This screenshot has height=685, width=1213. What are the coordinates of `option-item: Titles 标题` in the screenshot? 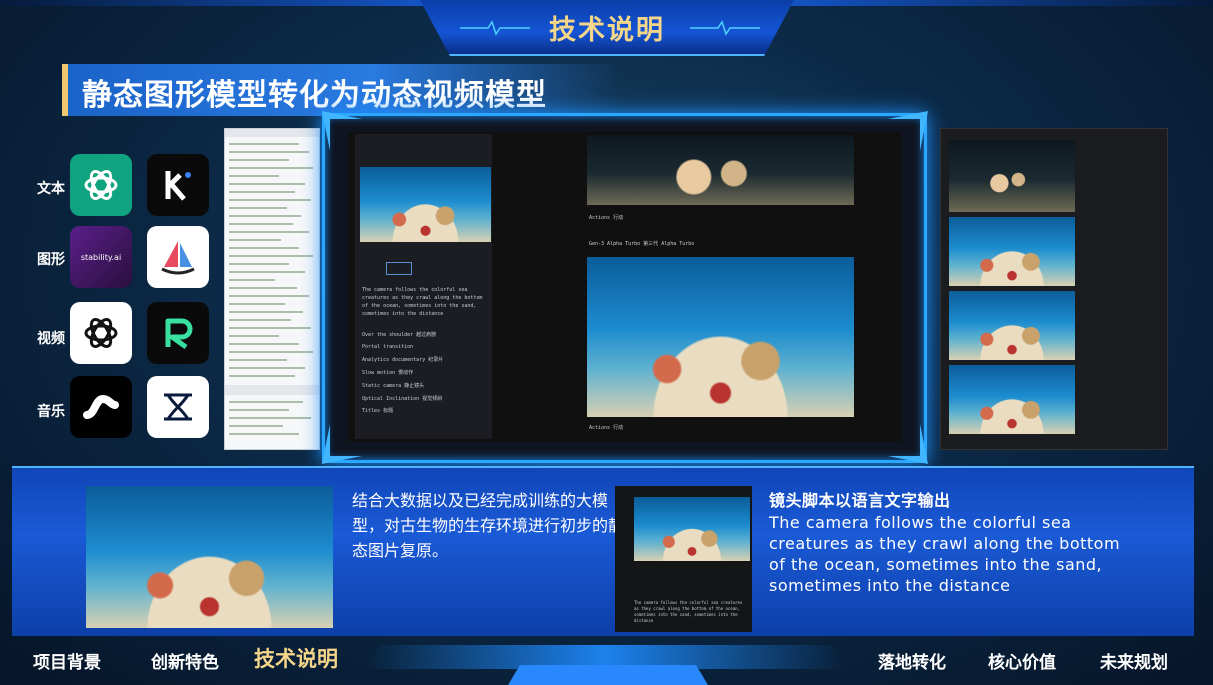 It's located at (377, 410).